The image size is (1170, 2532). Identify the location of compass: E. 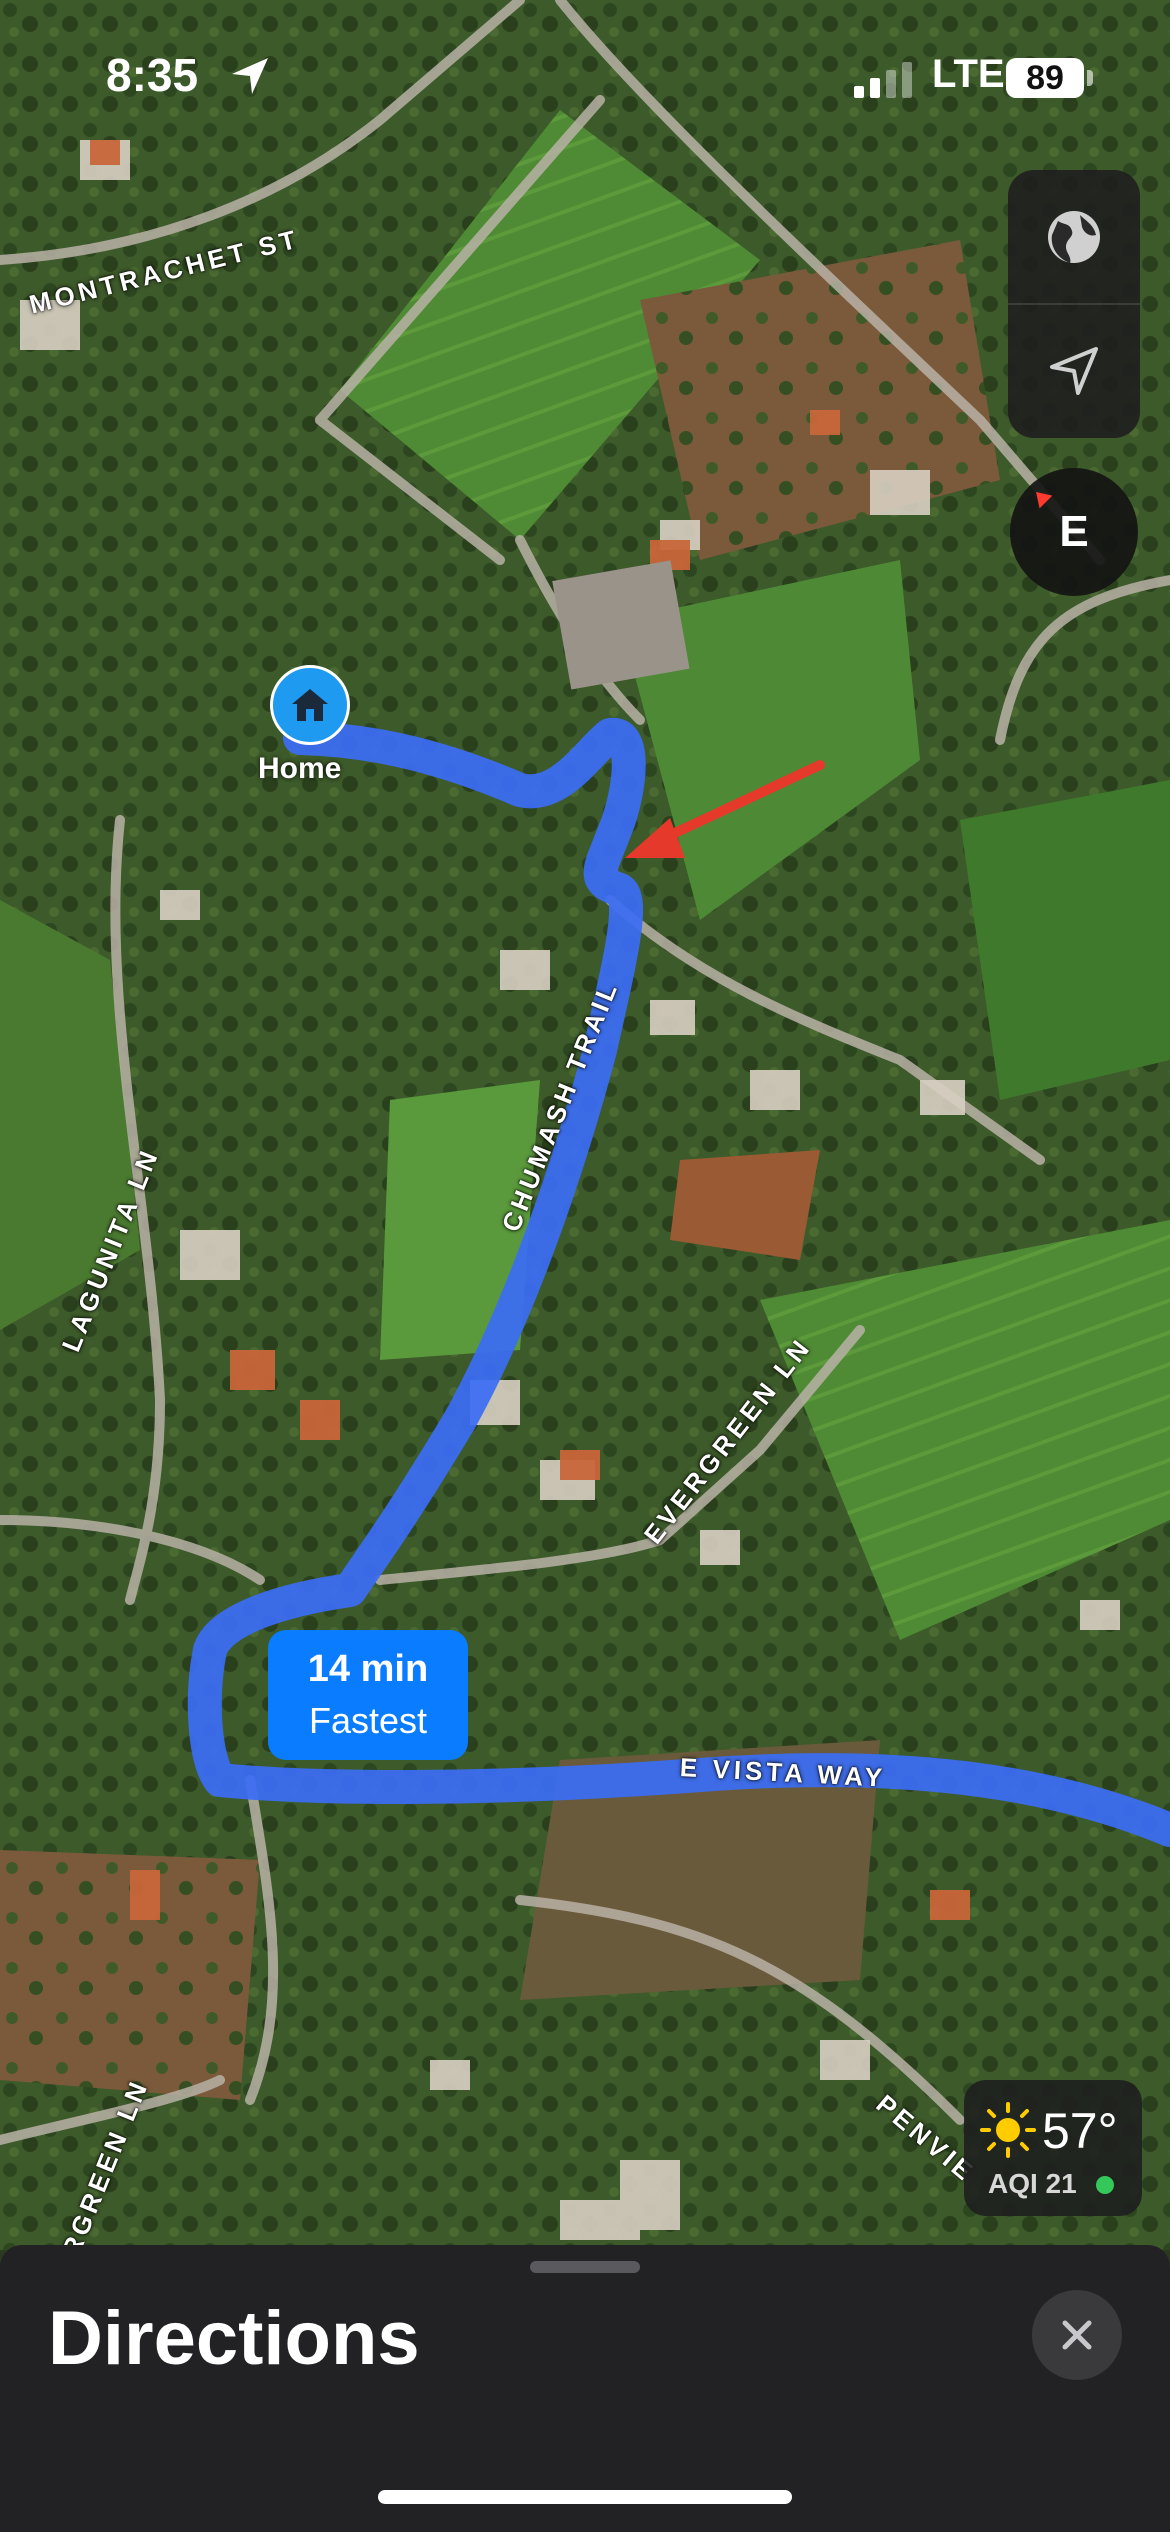
(1074, 532).